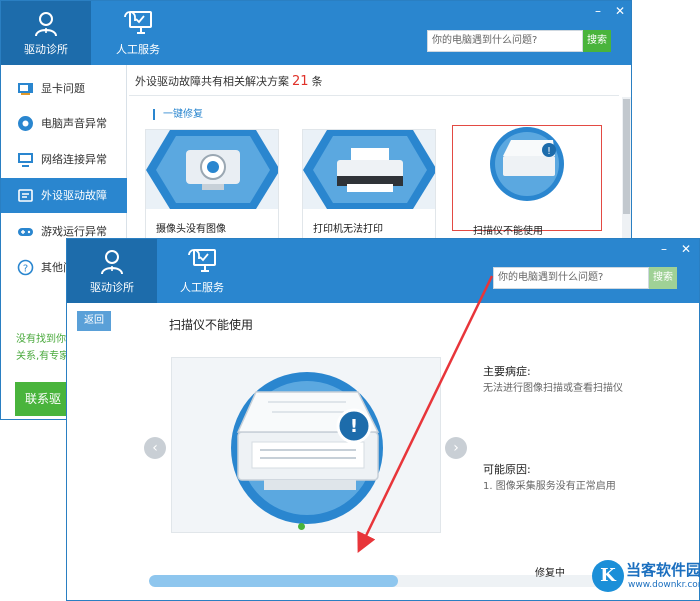  What do you see at coordinates (626, 156) in the screenshot?
I see `scrollbar-thumb` at bounding box center [626, 156].